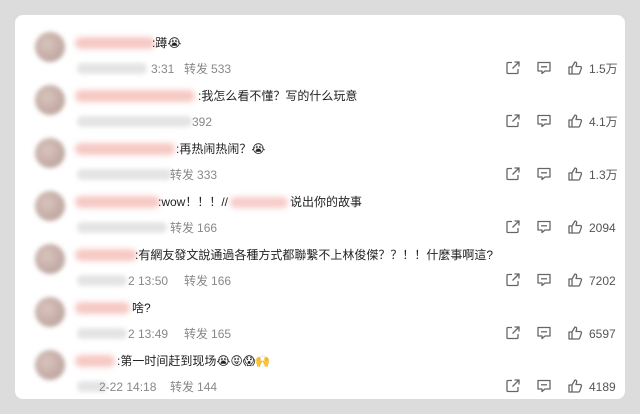 The height and width of the screenshot is (414, 640). I want to click on repost-count: 533, so click(221, 69).